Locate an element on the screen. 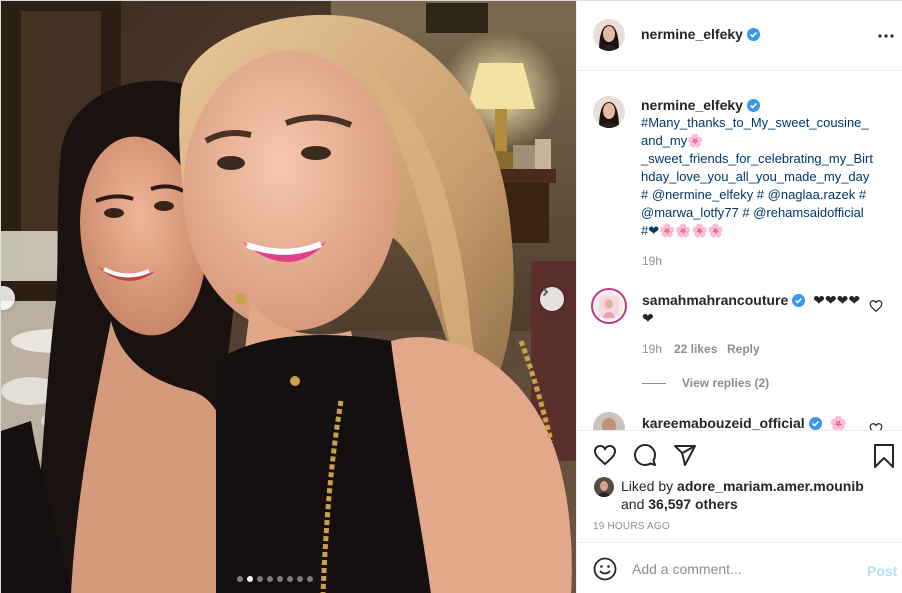 The height and width of the screenshot is (593, 902). liked-by-user: adore_mariam.amer.mounib is located at coordinates (770, 486).